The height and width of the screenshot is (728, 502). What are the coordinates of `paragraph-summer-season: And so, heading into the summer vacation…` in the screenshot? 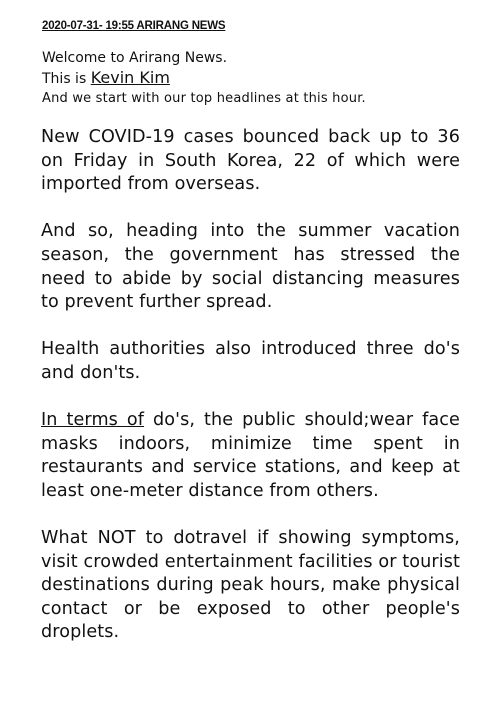 It's located at (250, 267).